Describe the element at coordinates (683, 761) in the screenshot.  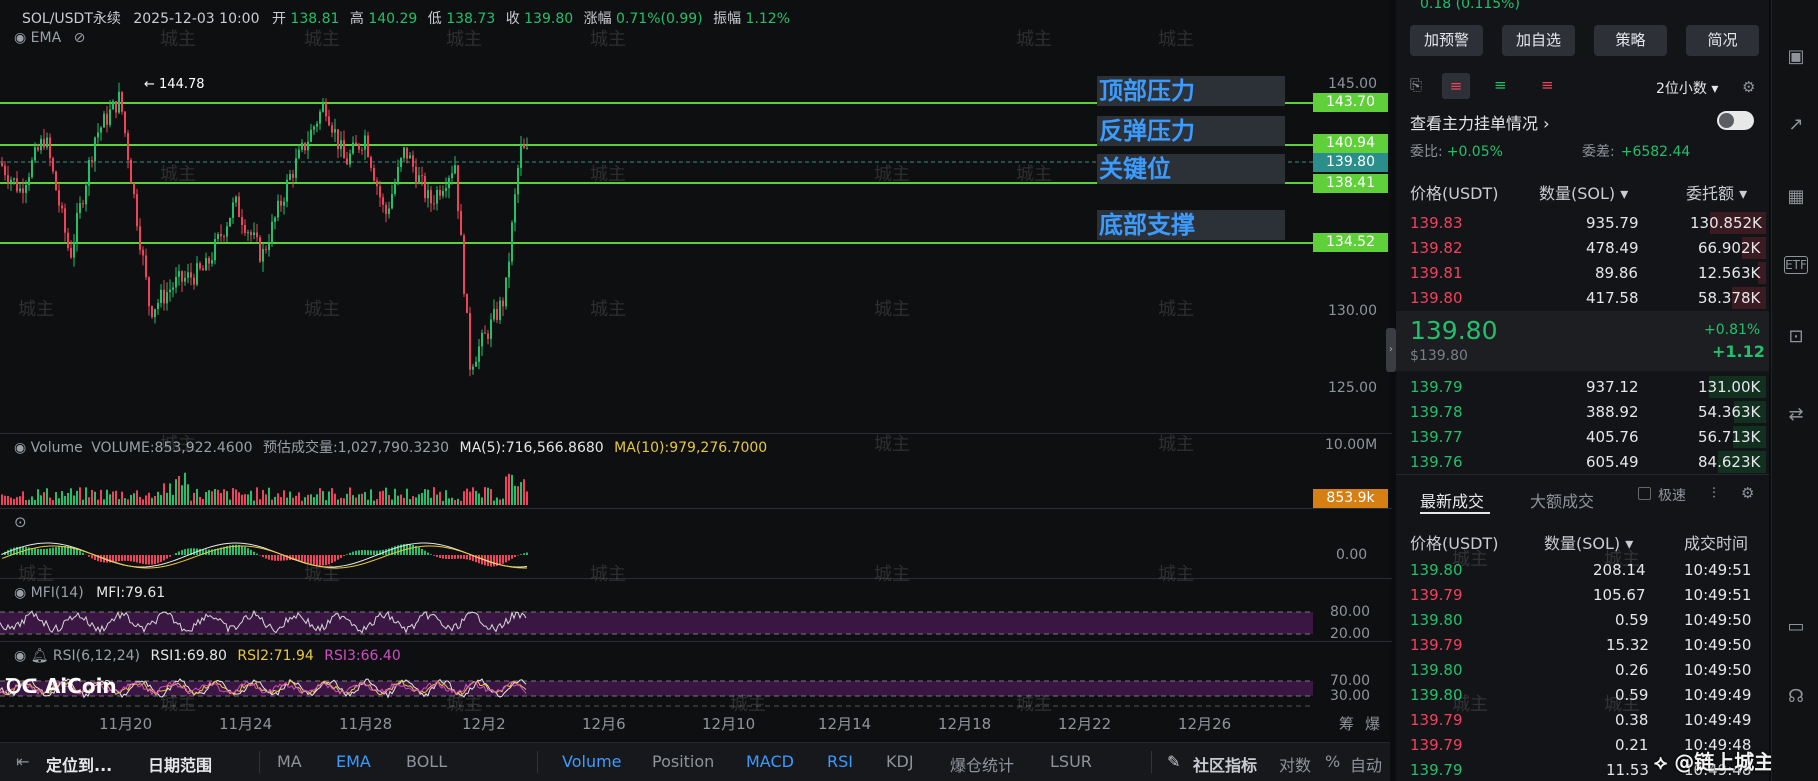
I see `position-toggle: Position` at that location.